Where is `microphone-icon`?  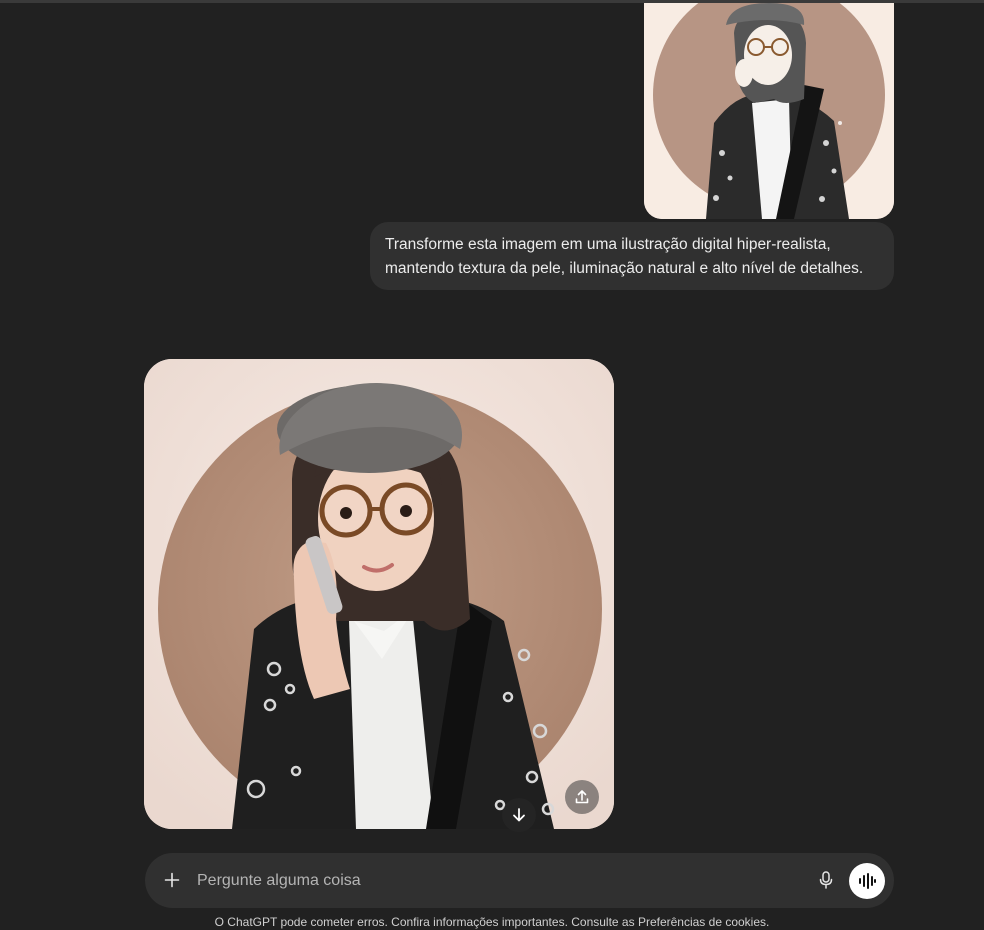
microphone-icon is located at coordinates (826, 880).